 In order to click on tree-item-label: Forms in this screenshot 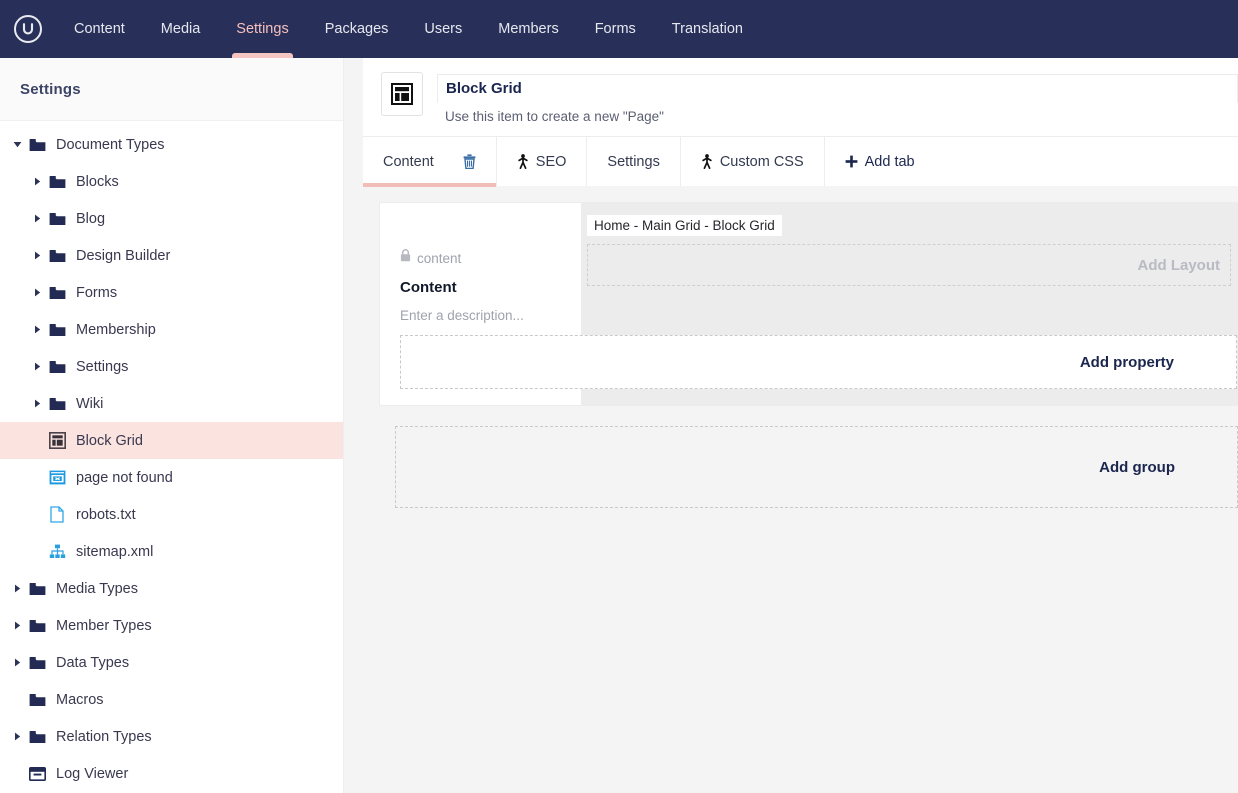, I will do `click(97, 292)`.